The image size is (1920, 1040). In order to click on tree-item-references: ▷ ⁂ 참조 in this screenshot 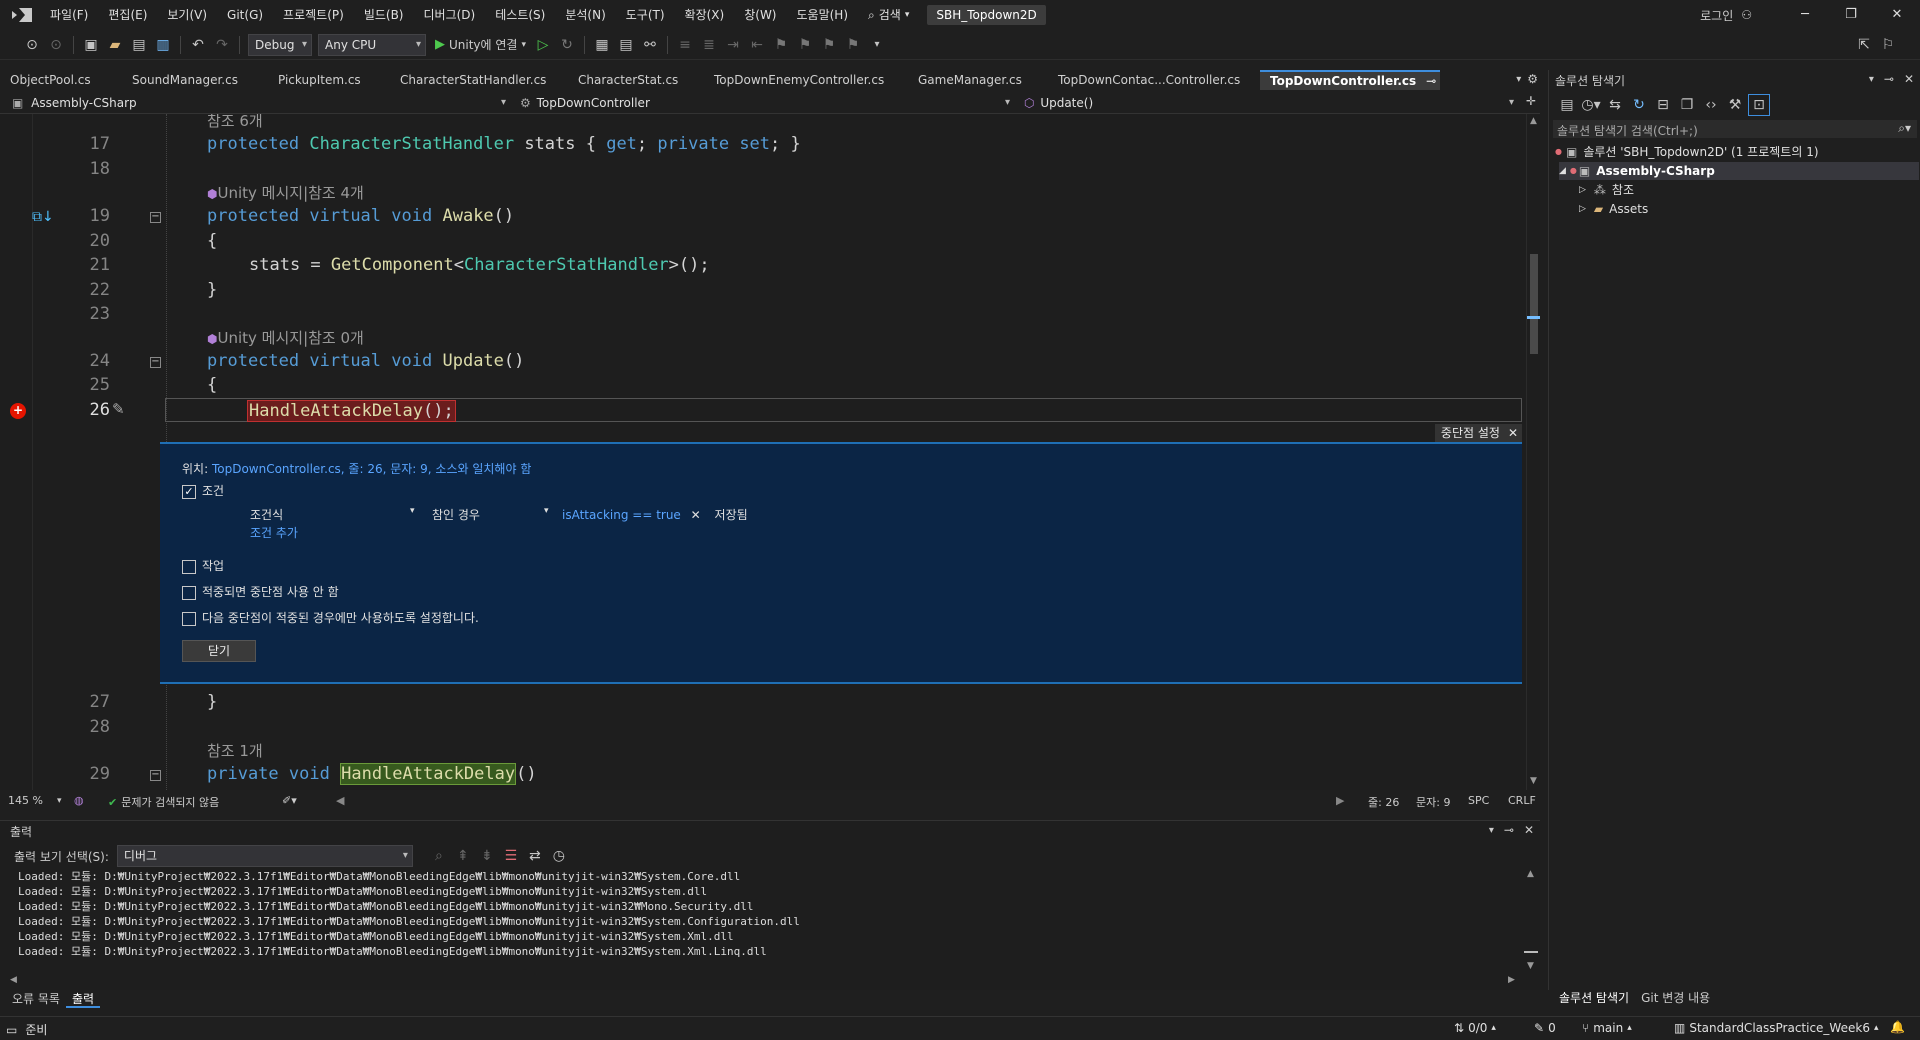, I will do `click(1606, 190)`.